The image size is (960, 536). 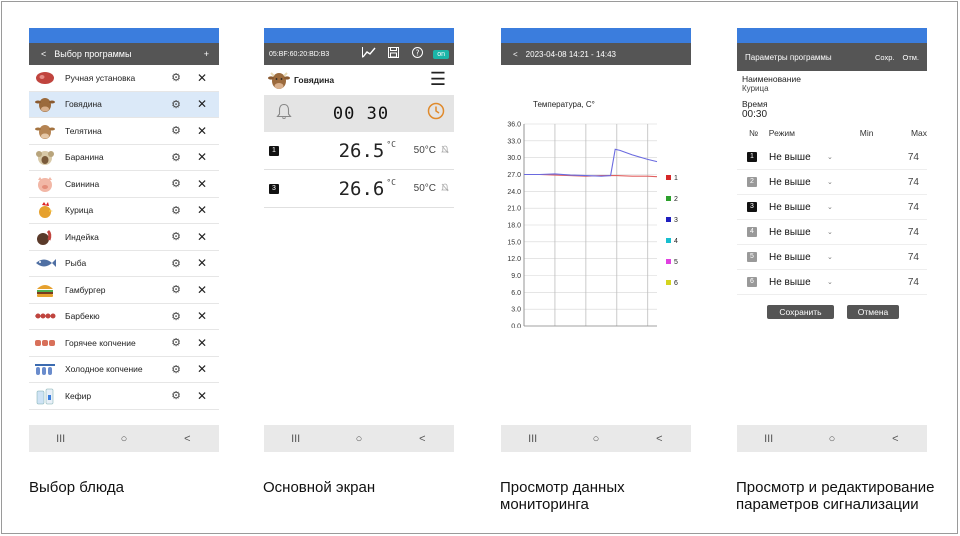 What do you see at coordinates (124, 343) in the screenshot?
I see `program-list-item: Горячее копчение ⚙ ✕` at bounding box center [124, 343].